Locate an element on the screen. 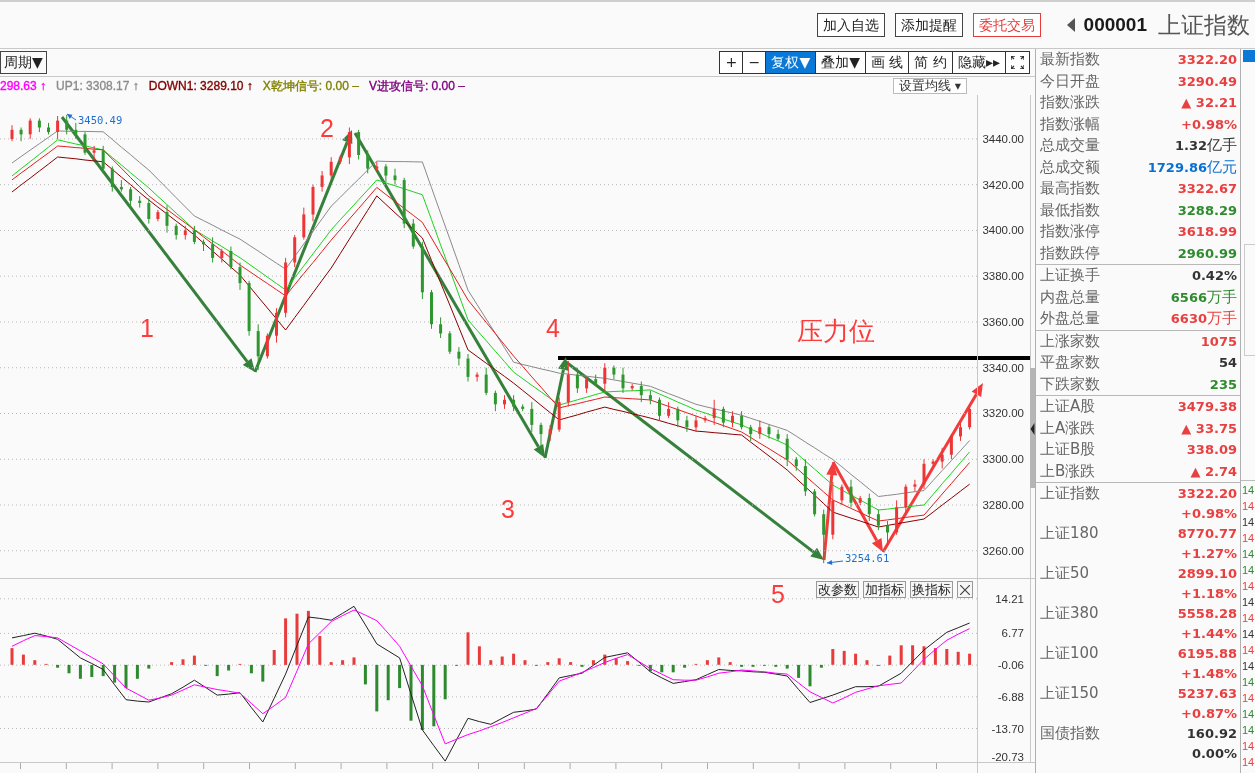 The height and width of the screenshot is (773, 1255). quote-label: 上证B股 is located at coordinates (1068, 450).